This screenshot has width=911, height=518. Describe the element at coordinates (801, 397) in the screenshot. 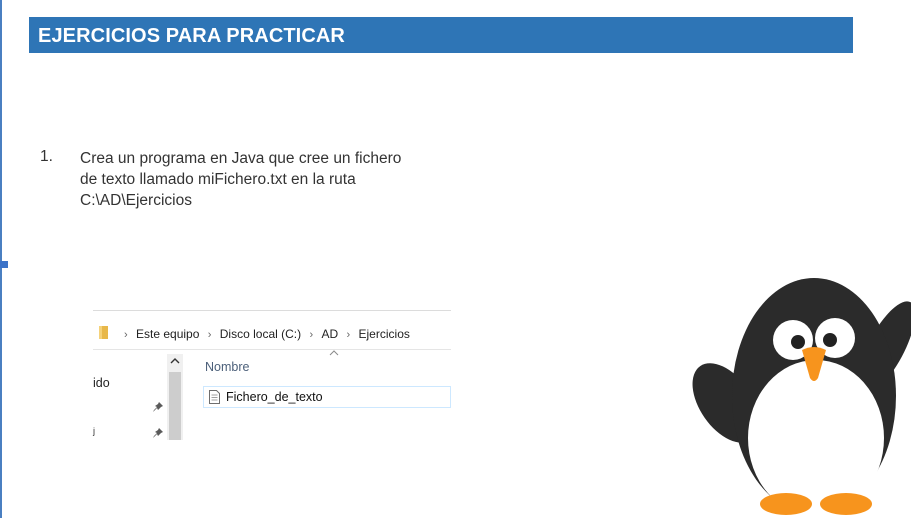

I see `penguin-mascot-icon` at that location.